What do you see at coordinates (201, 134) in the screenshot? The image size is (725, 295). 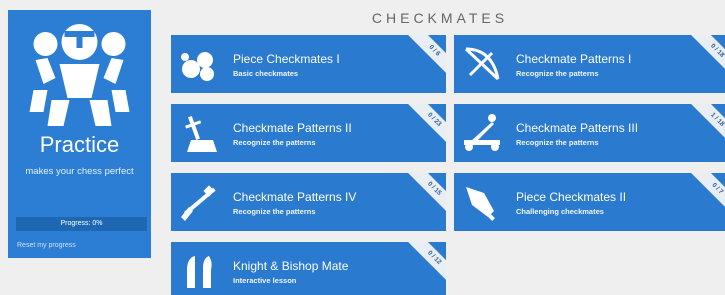 I see `sword-in-stone-icon` at bounding box center [201, 134].